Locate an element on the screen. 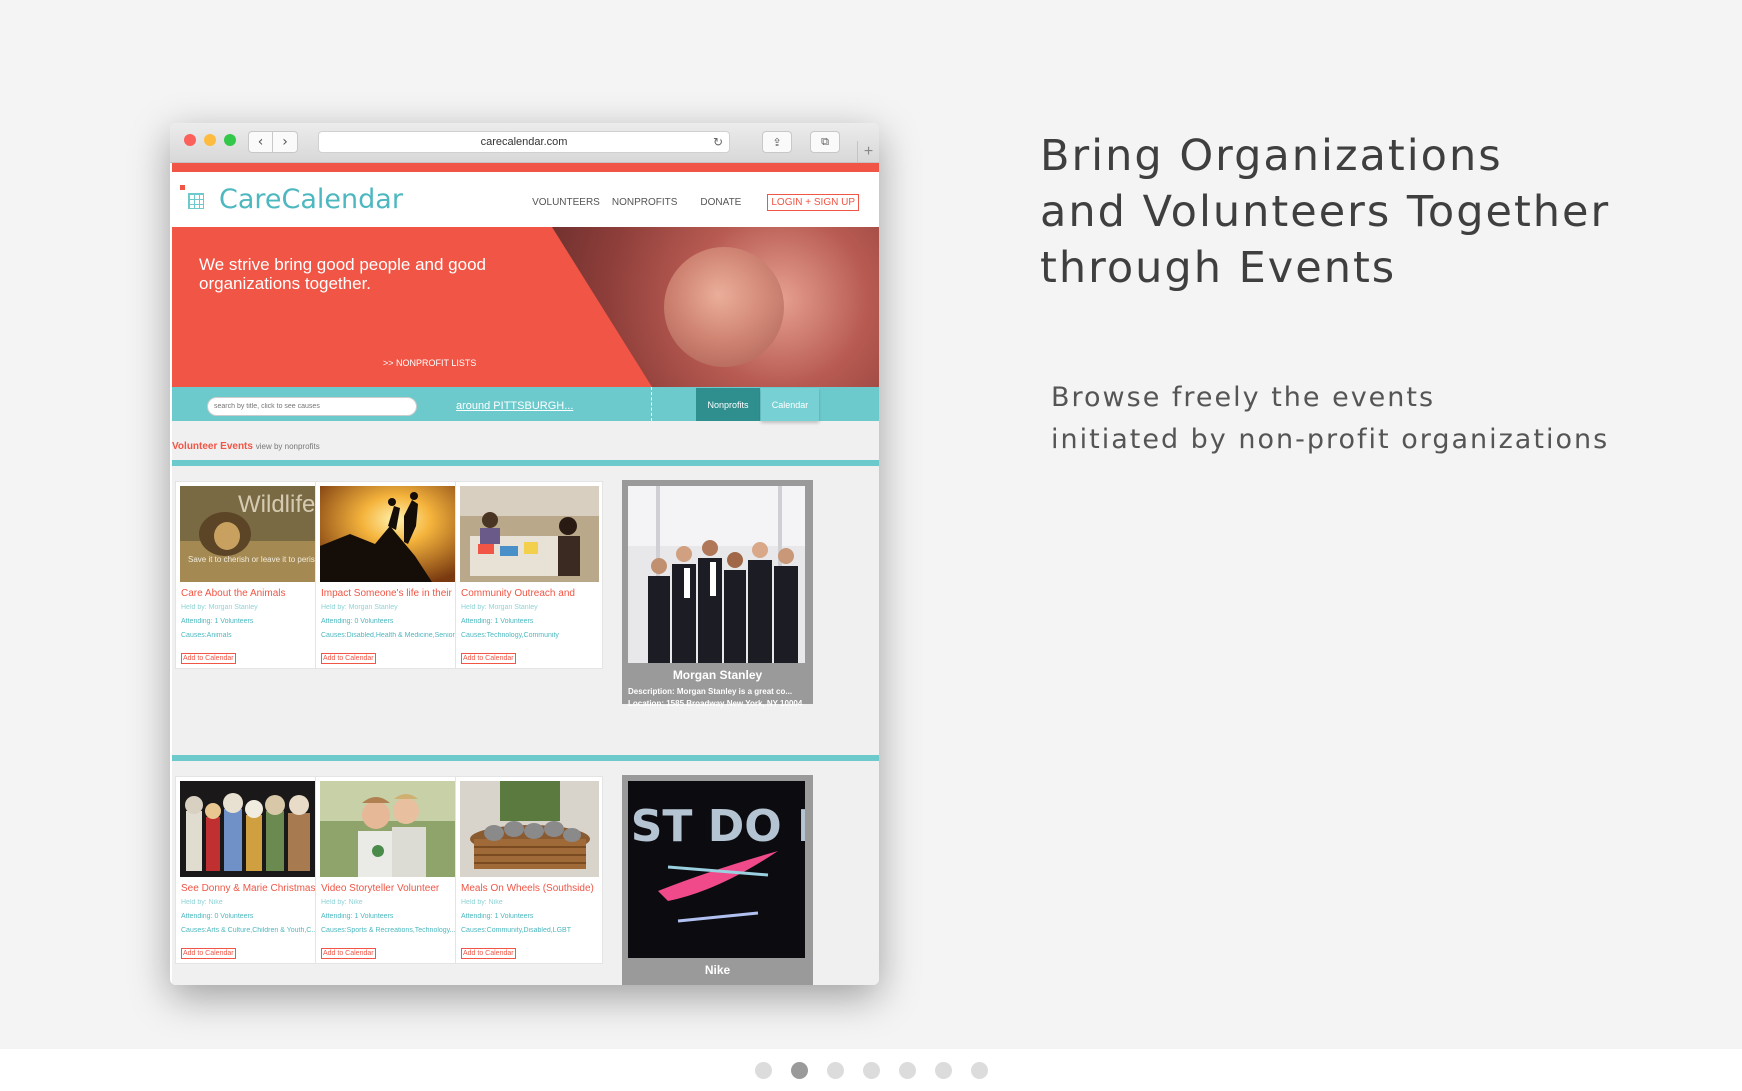  share-button: ⇪ is located at coordinates (777, 142).